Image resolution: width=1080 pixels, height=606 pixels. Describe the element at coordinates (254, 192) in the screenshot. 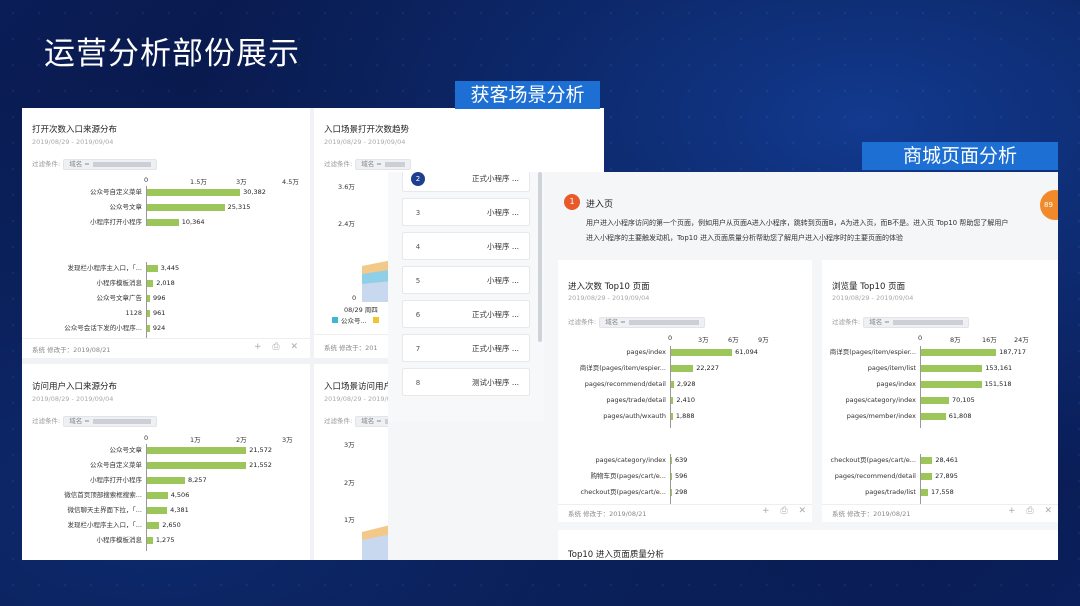

I see `bar-value: 30,382` at that location.